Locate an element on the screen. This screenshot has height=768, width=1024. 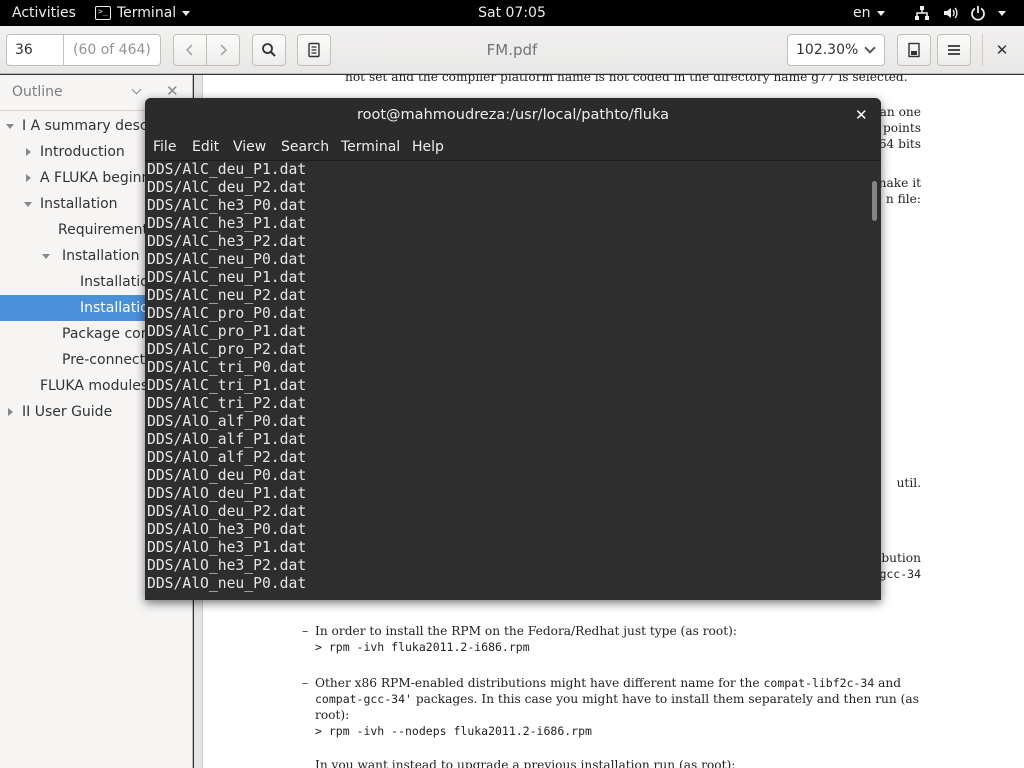
terminal-line: DDS/AlC_pro_P2.dat is located at coordinates (227, 349).